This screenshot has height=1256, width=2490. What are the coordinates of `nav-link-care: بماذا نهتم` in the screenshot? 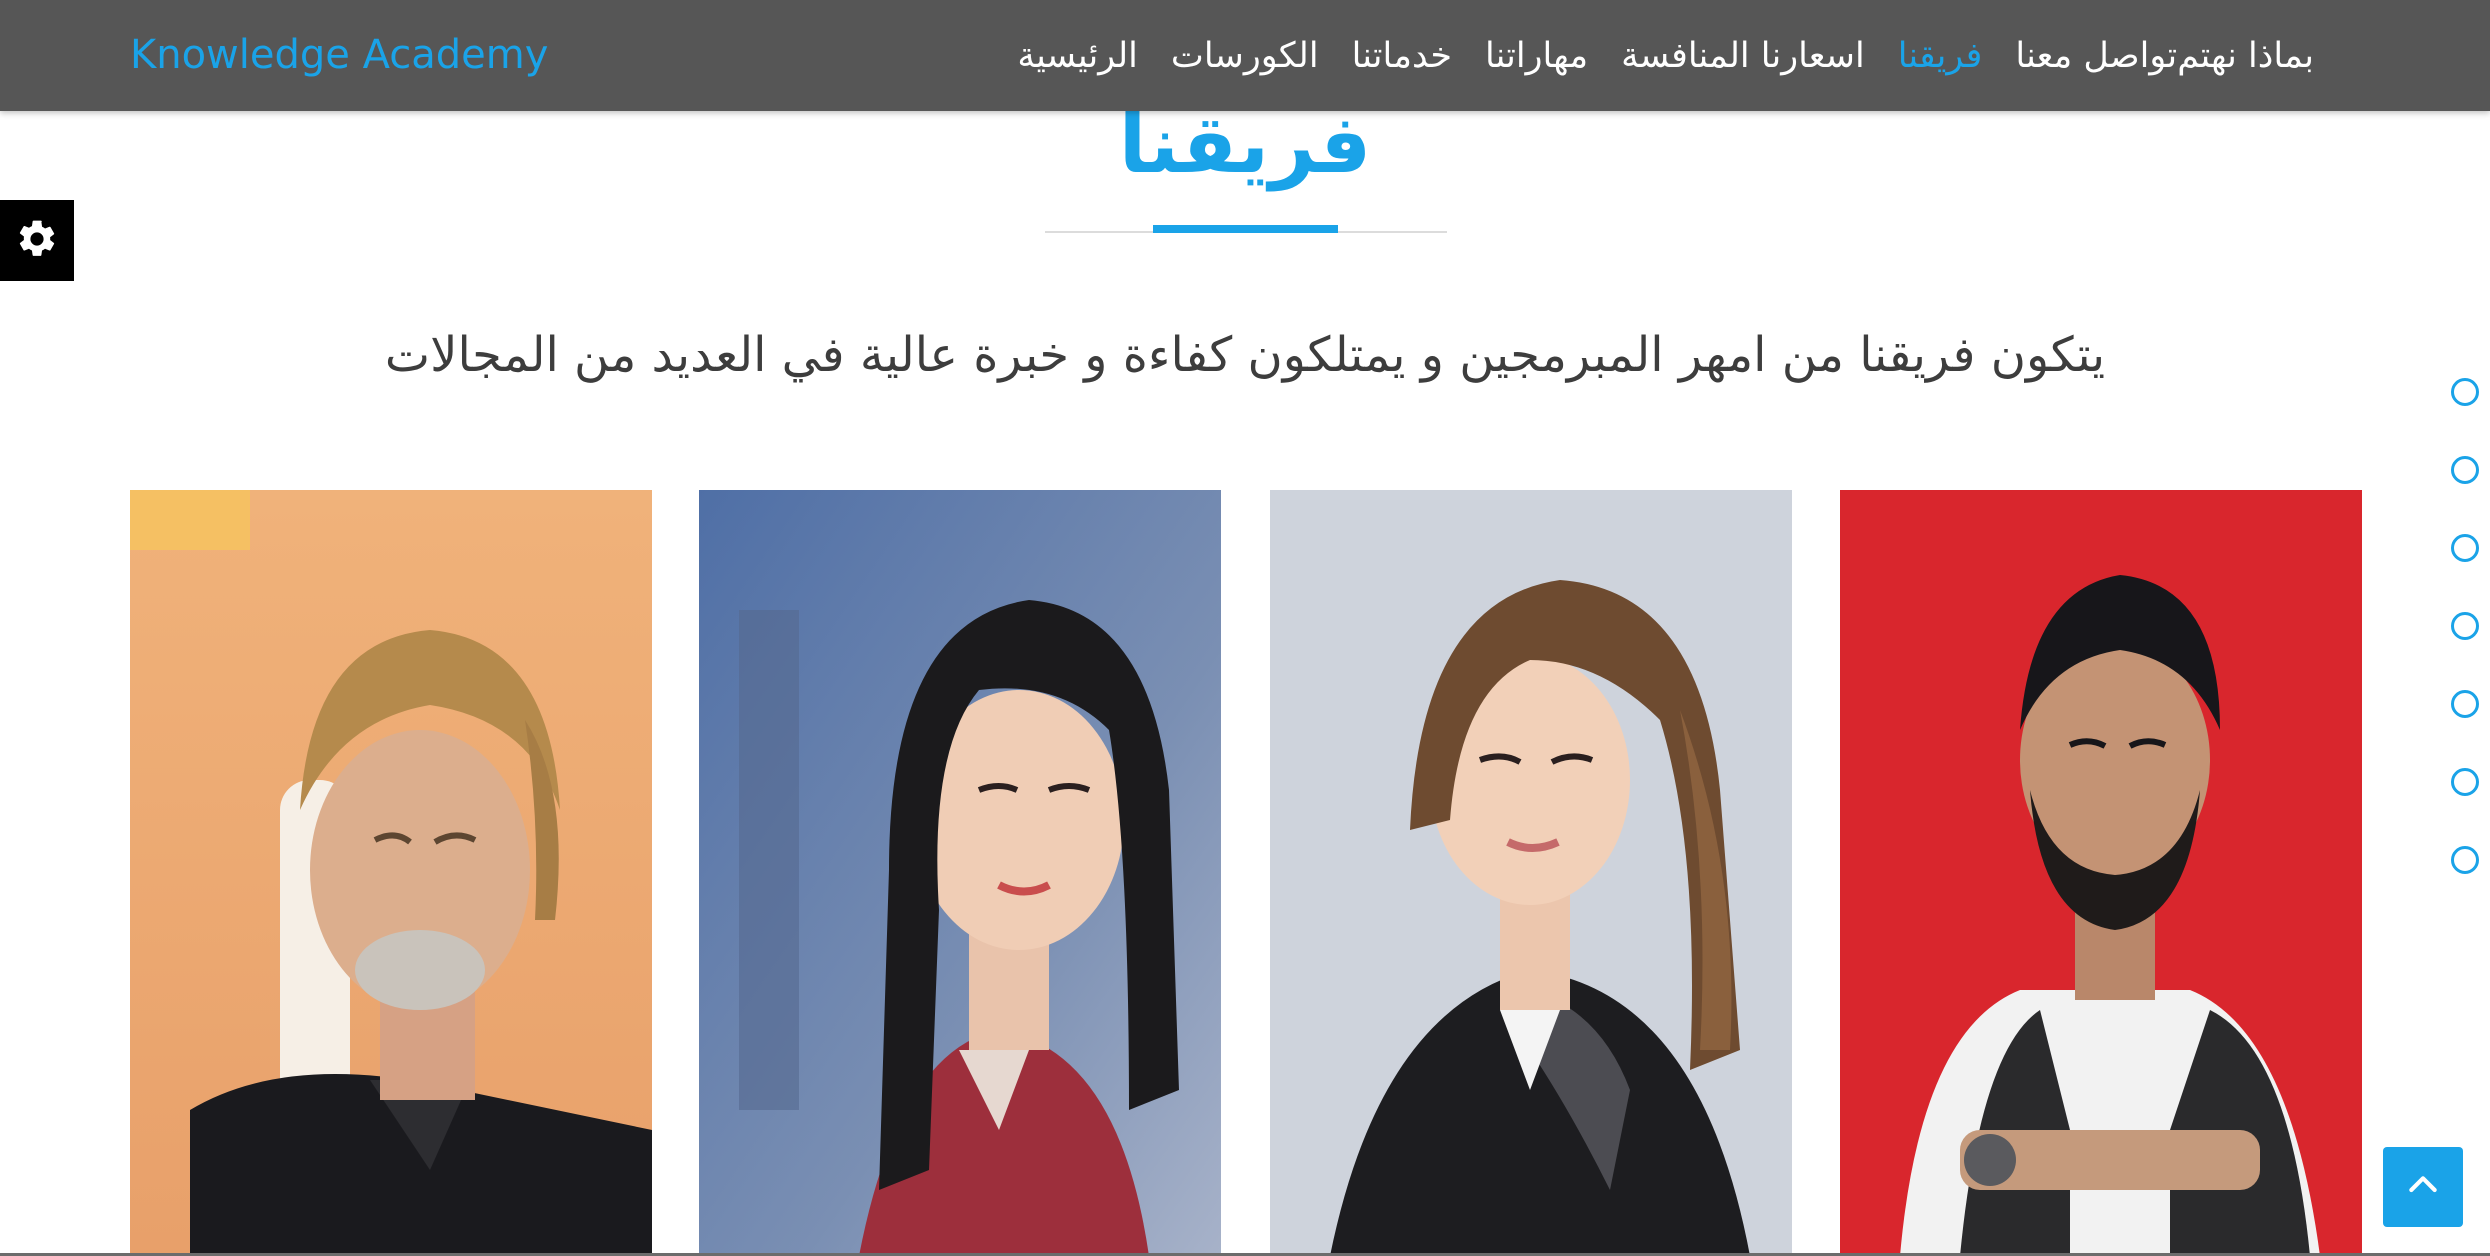 It's located at (2245, 56).